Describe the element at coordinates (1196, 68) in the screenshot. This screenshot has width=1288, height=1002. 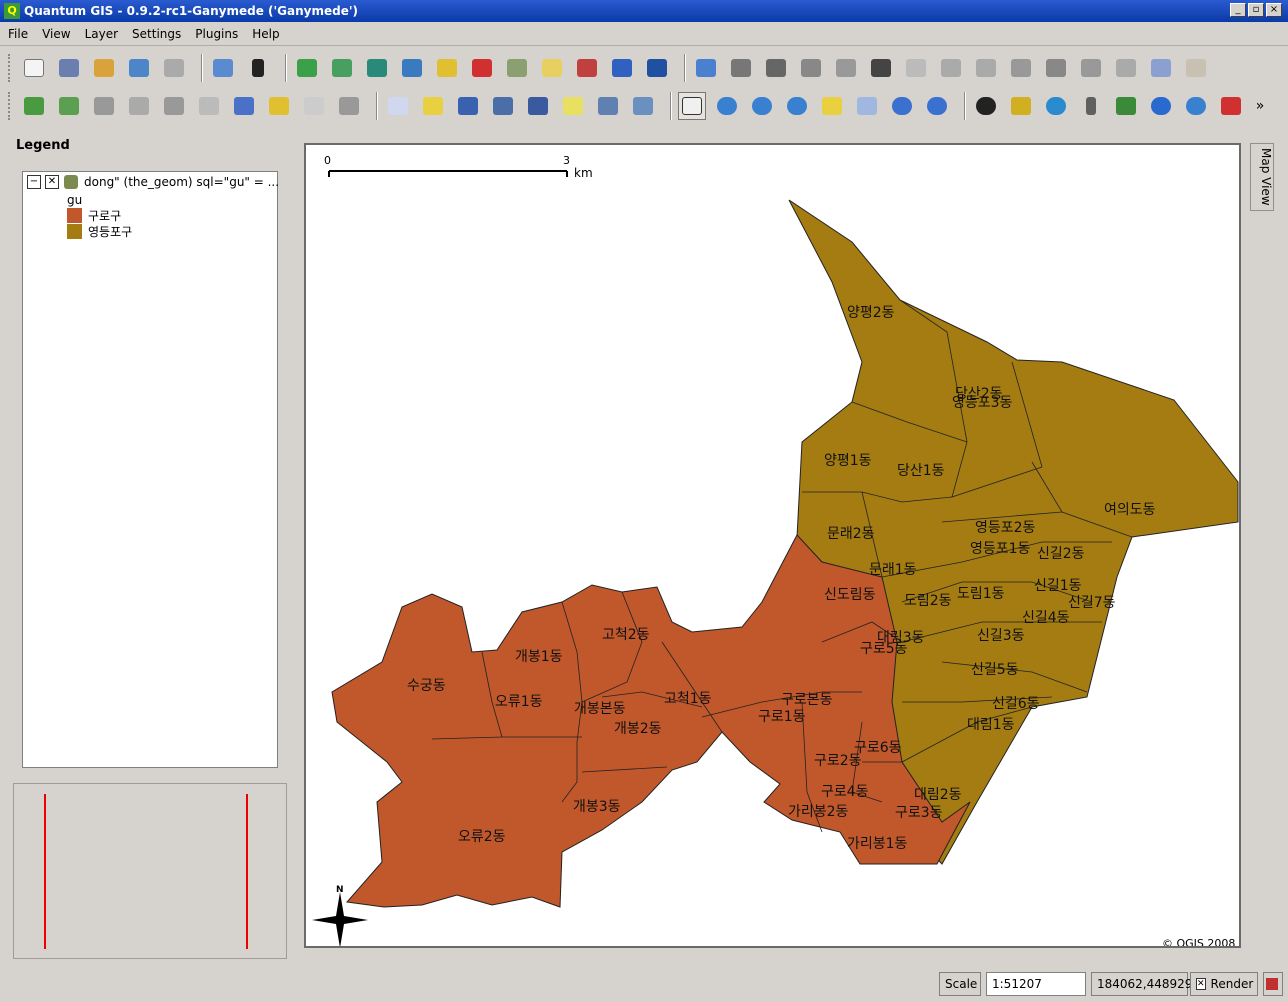
I see `paste-features-icon` at that location.